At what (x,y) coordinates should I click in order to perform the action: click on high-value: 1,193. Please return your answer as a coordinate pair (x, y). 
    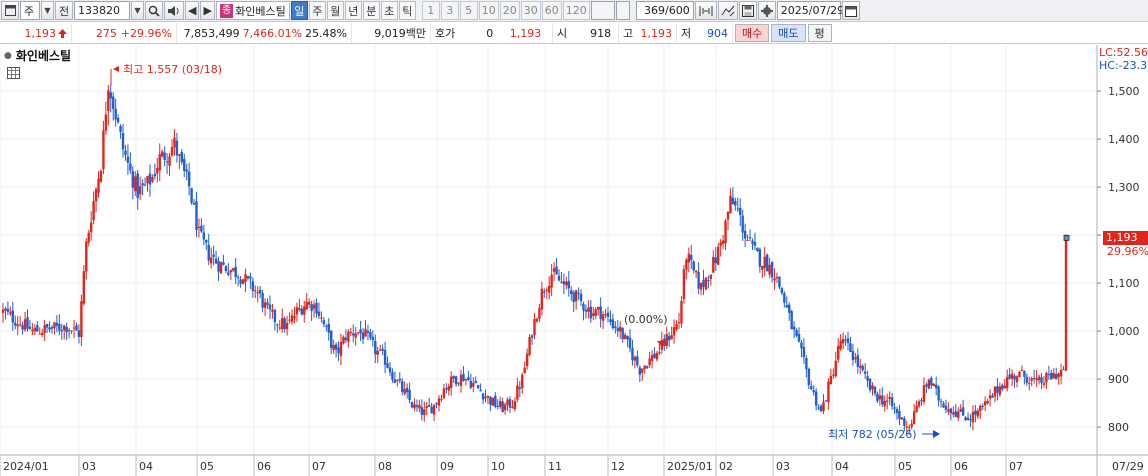
    Looking at the image, I should click on (656, 33).